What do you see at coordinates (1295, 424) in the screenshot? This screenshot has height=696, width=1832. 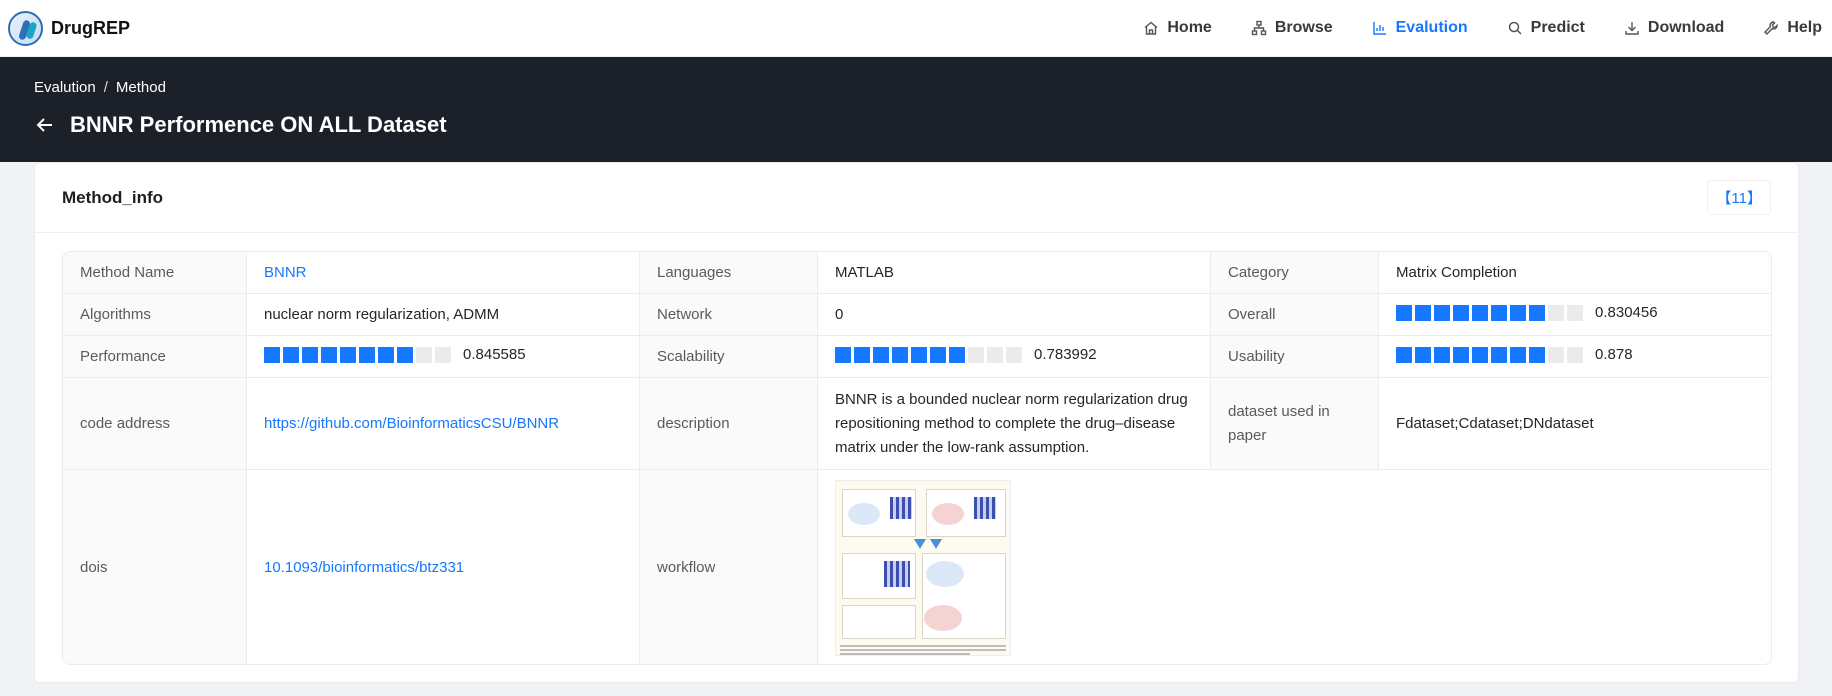 I see `dataset-label: dataset used in paper` at bounding box center [1295, 424].